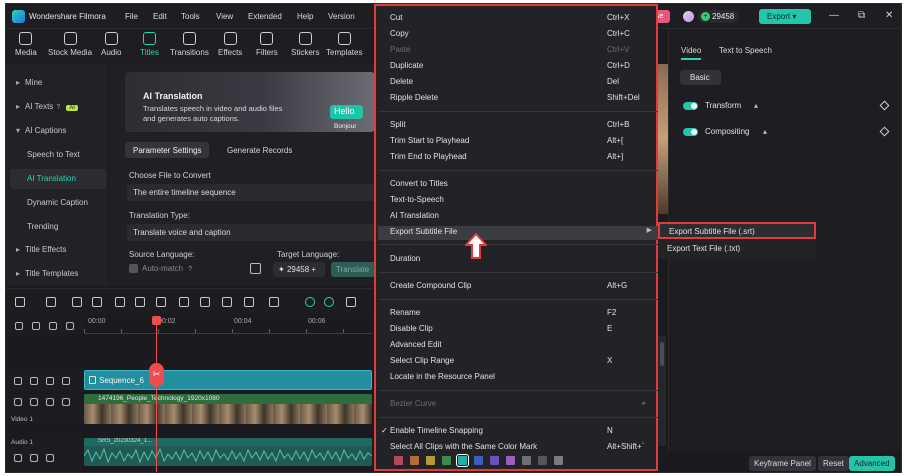 This screenshot has width=906, height=476. What do you see at coordinates (344, 44) in the screenshot?
I see `tool-templates: Templates` at bounding box center [344, 44].